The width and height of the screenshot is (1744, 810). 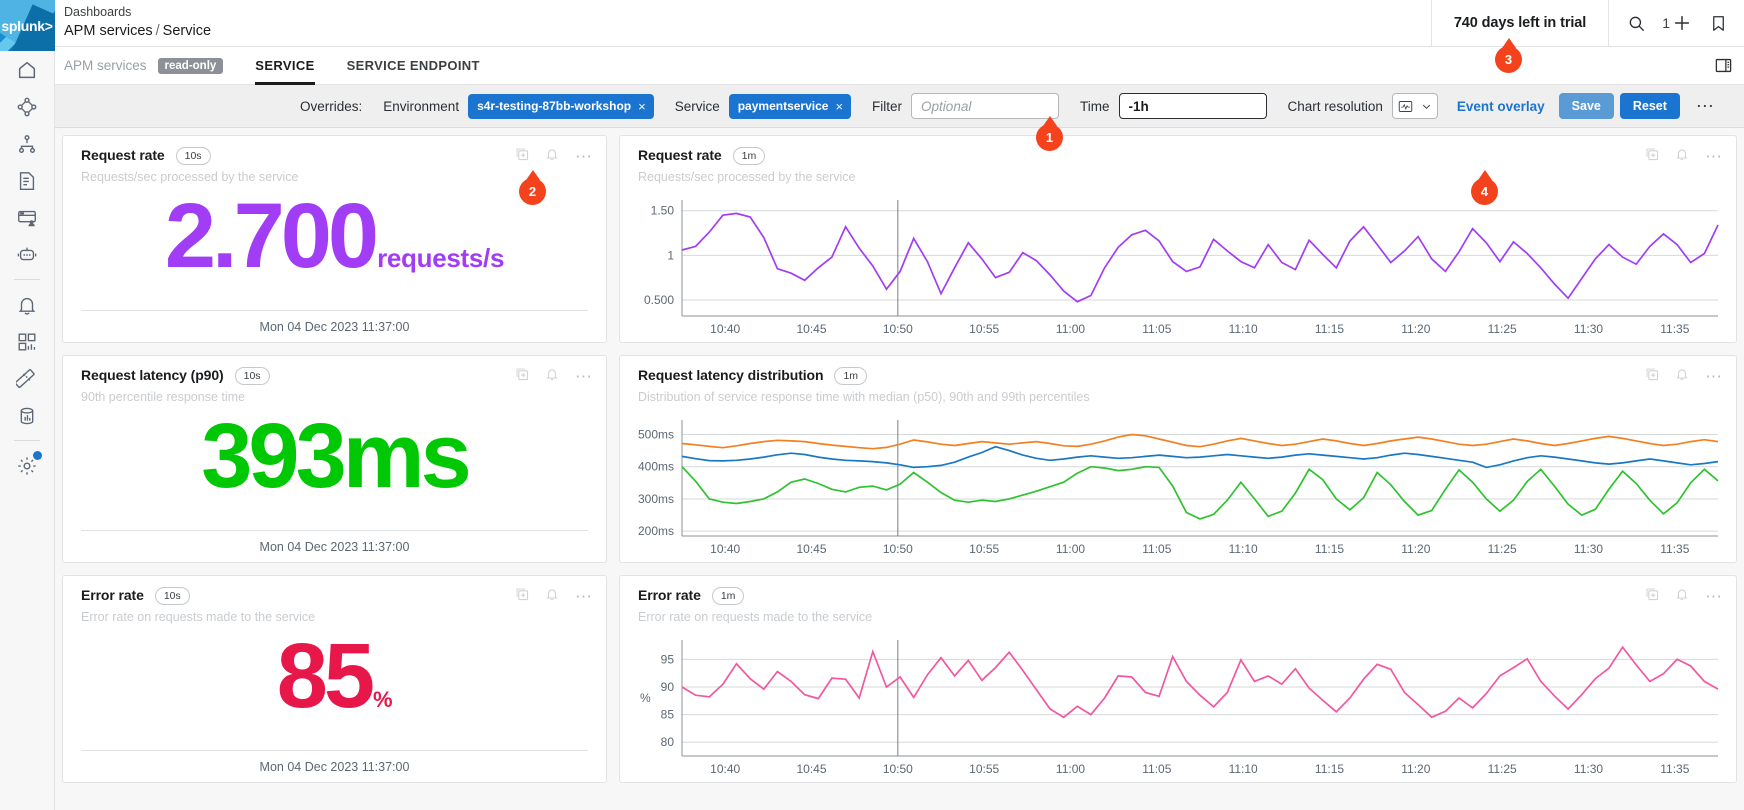 I want to click on tab-service-endpoint: SERVICE ENDPOINT, so click(x=413, y=66).